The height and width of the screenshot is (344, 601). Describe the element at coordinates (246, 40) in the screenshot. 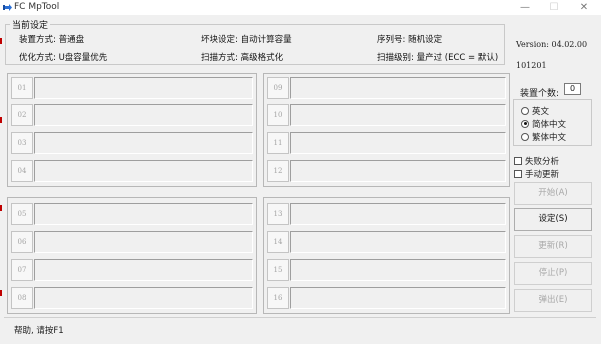

I see `bad-block-text: 坏块设定: 自动计算容量` at that location.